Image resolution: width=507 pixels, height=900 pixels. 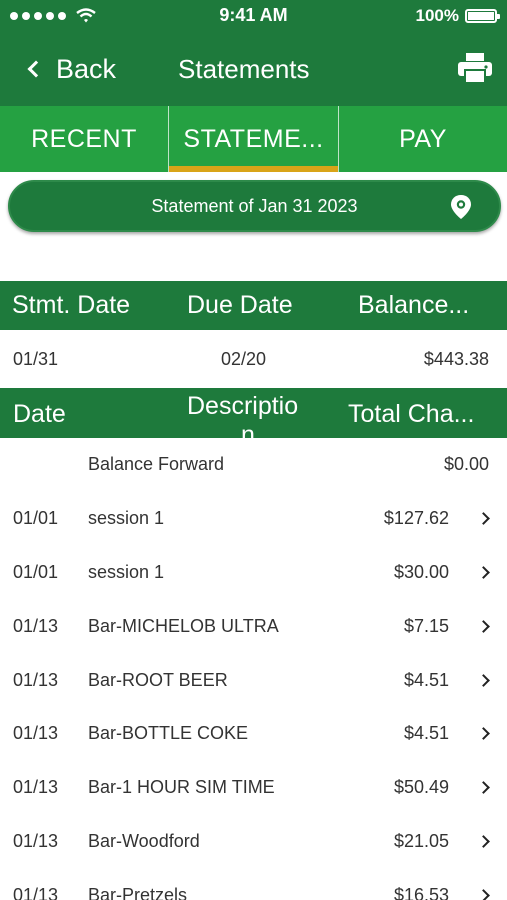 What do you see at coordinates (71, 305) in the screenshot?
I see `col-stmt-date: Stmt. Date` at bounding box center [71, 305].